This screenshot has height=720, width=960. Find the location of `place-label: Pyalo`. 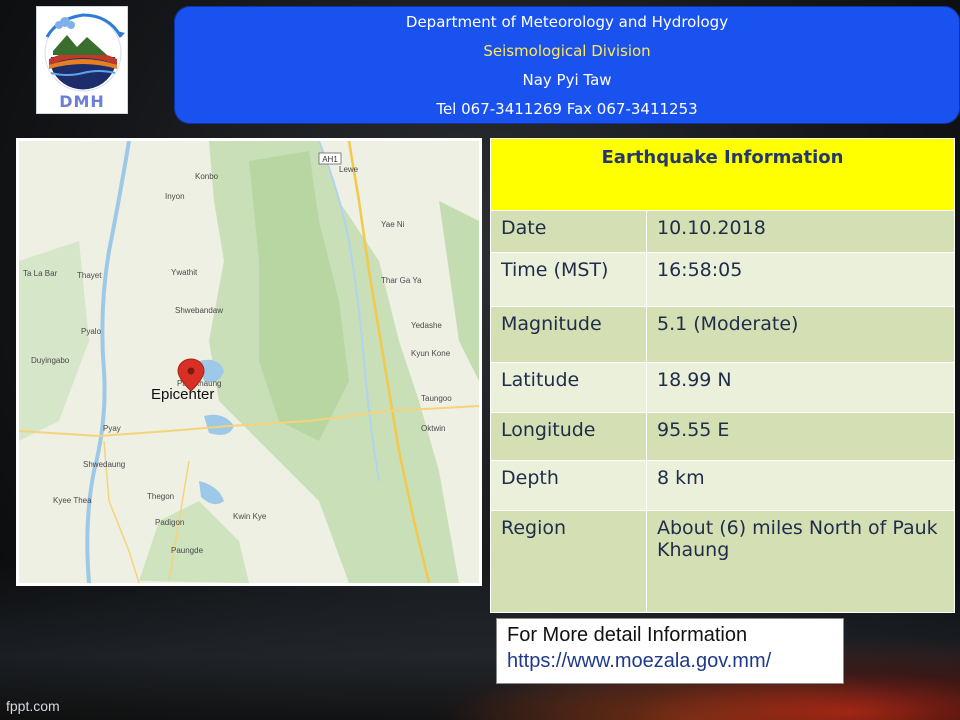

place-label: Pyalo is located at coordinates (91, 331).